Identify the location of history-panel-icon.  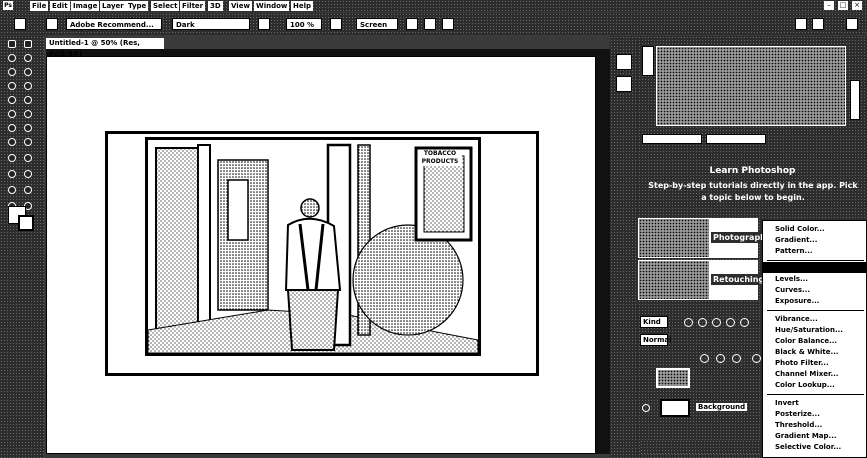
(624, 62).